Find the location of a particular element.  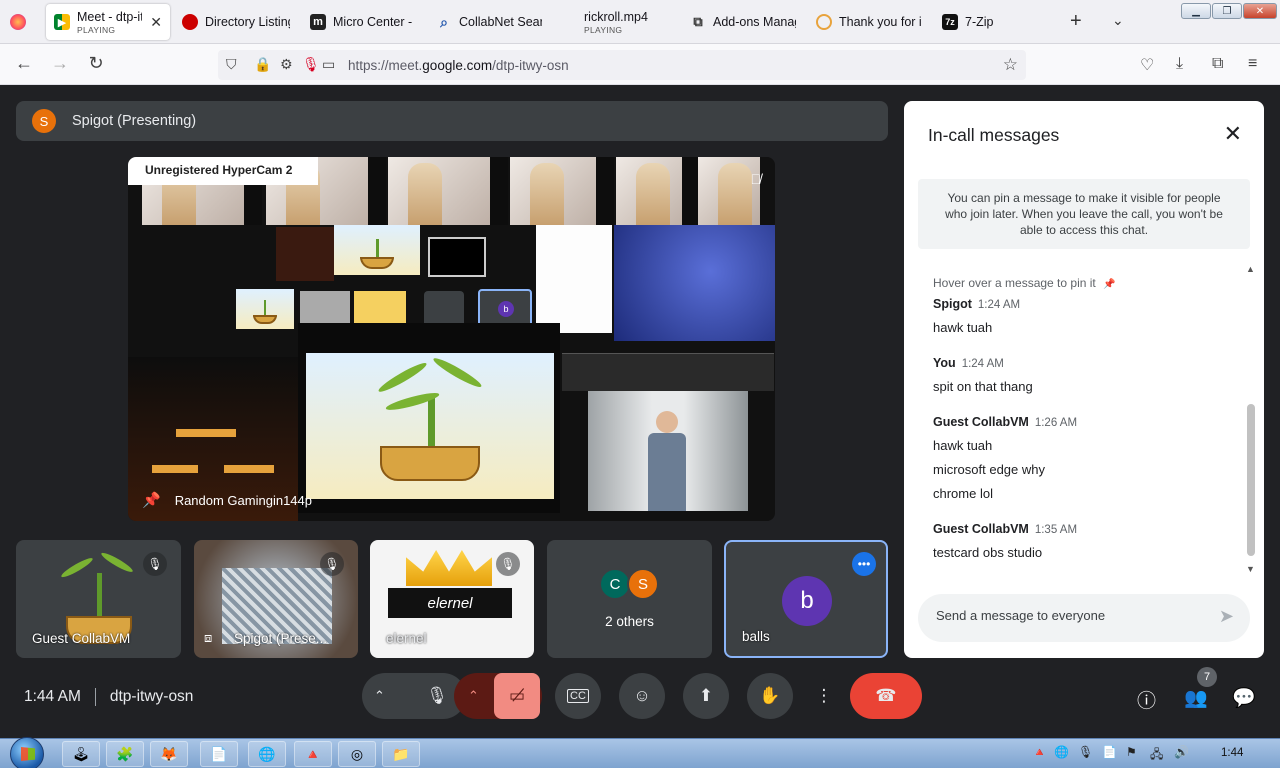

chat-message-input is located at coordinates (1066, 615).